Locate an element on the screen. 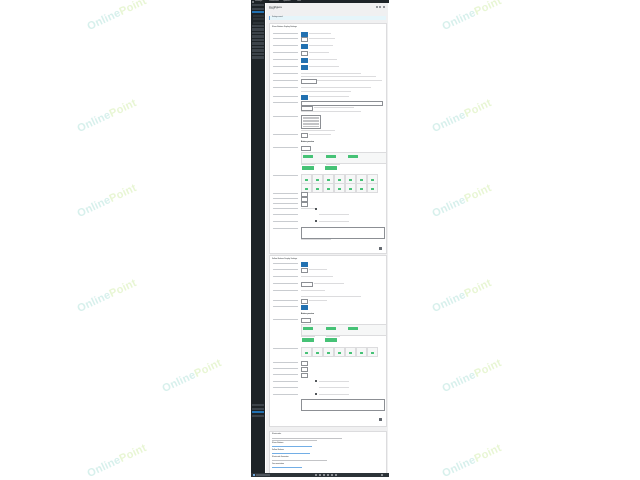  description-text is located at coordinates (294, 440).